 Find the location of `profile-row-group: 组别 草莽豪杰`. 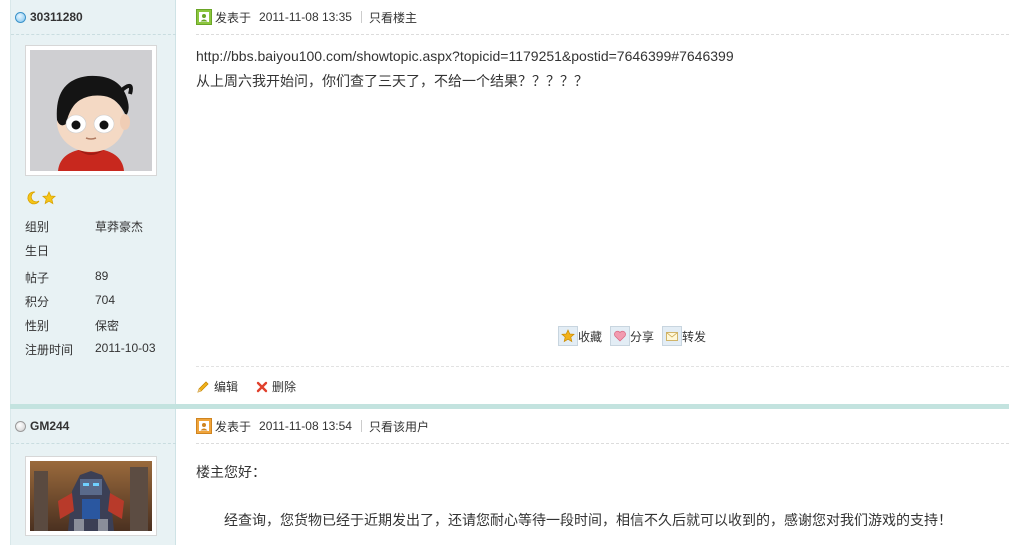

profile-row-group: 组别 草莽豪杰 is located at coordinates (84, 226).